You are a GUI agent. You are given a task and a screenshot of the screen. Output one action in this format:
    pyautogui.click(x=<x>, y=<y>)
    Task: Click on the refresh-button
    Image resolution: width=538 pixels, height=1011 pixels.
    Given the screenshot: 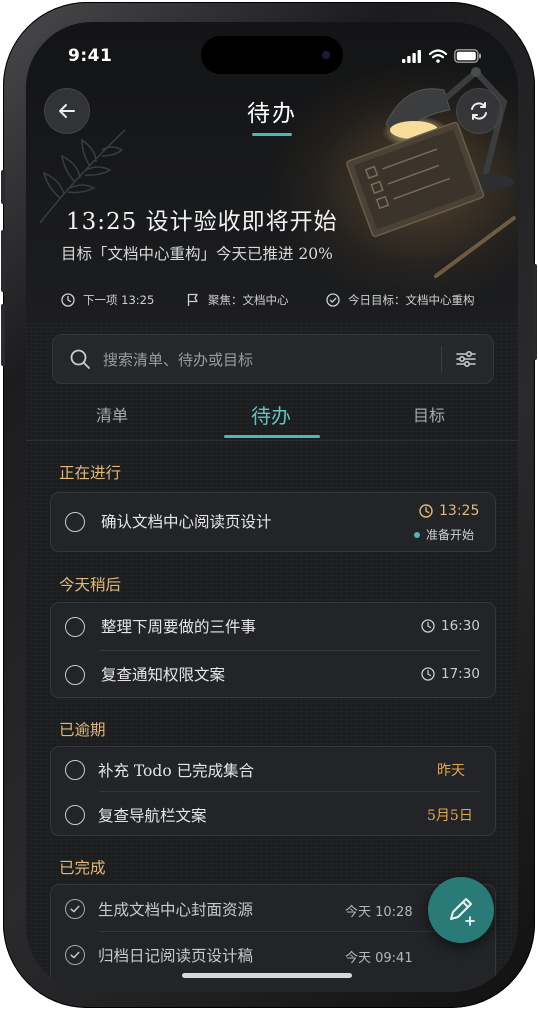 What is the action you would take?
    pyautogui.click(x=479, y=111)
    